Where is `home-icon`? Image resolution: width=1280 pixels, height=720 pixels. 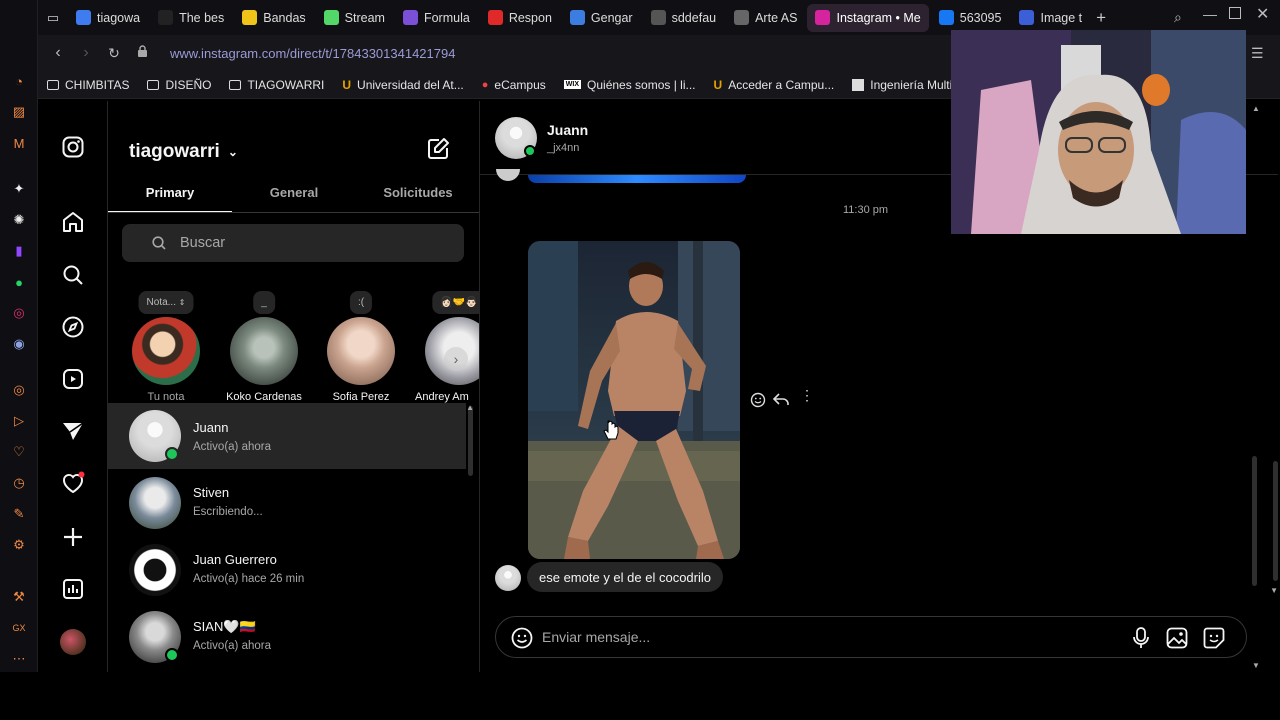 home-icon is located at coordinates (73, 222).